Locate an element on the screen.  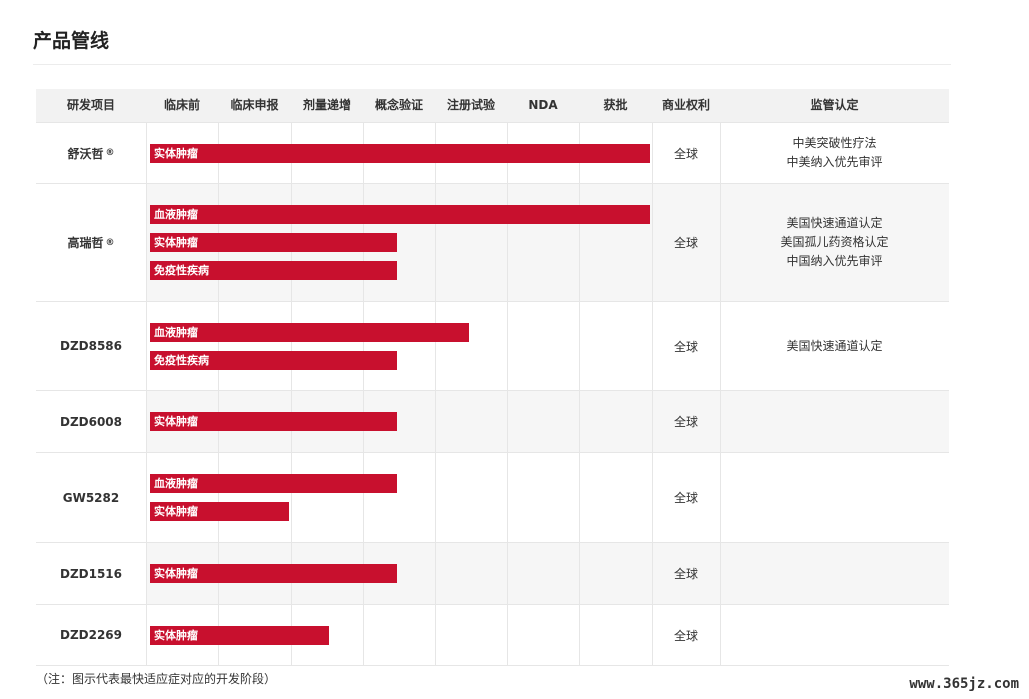
regulatory-designations: 美国快速通道认定 美国孤儿药资格认定 中国纳入优先审评 is located at coordinates (834, 242).